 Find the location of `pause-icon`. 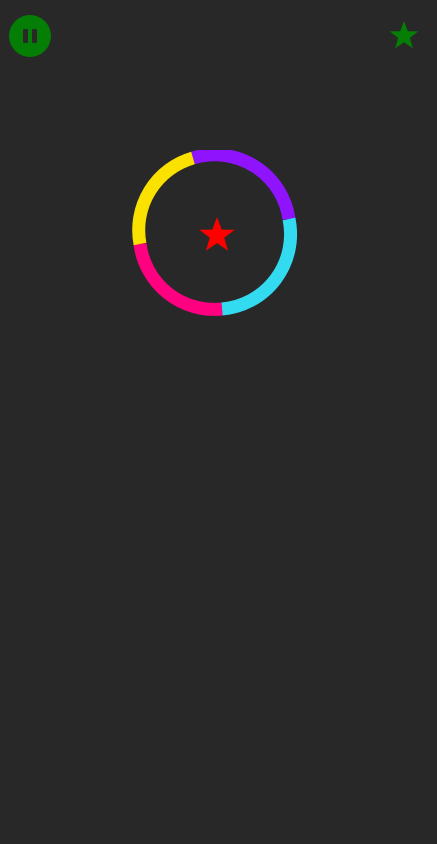

pause-icon is located at coordinates (30, 36).